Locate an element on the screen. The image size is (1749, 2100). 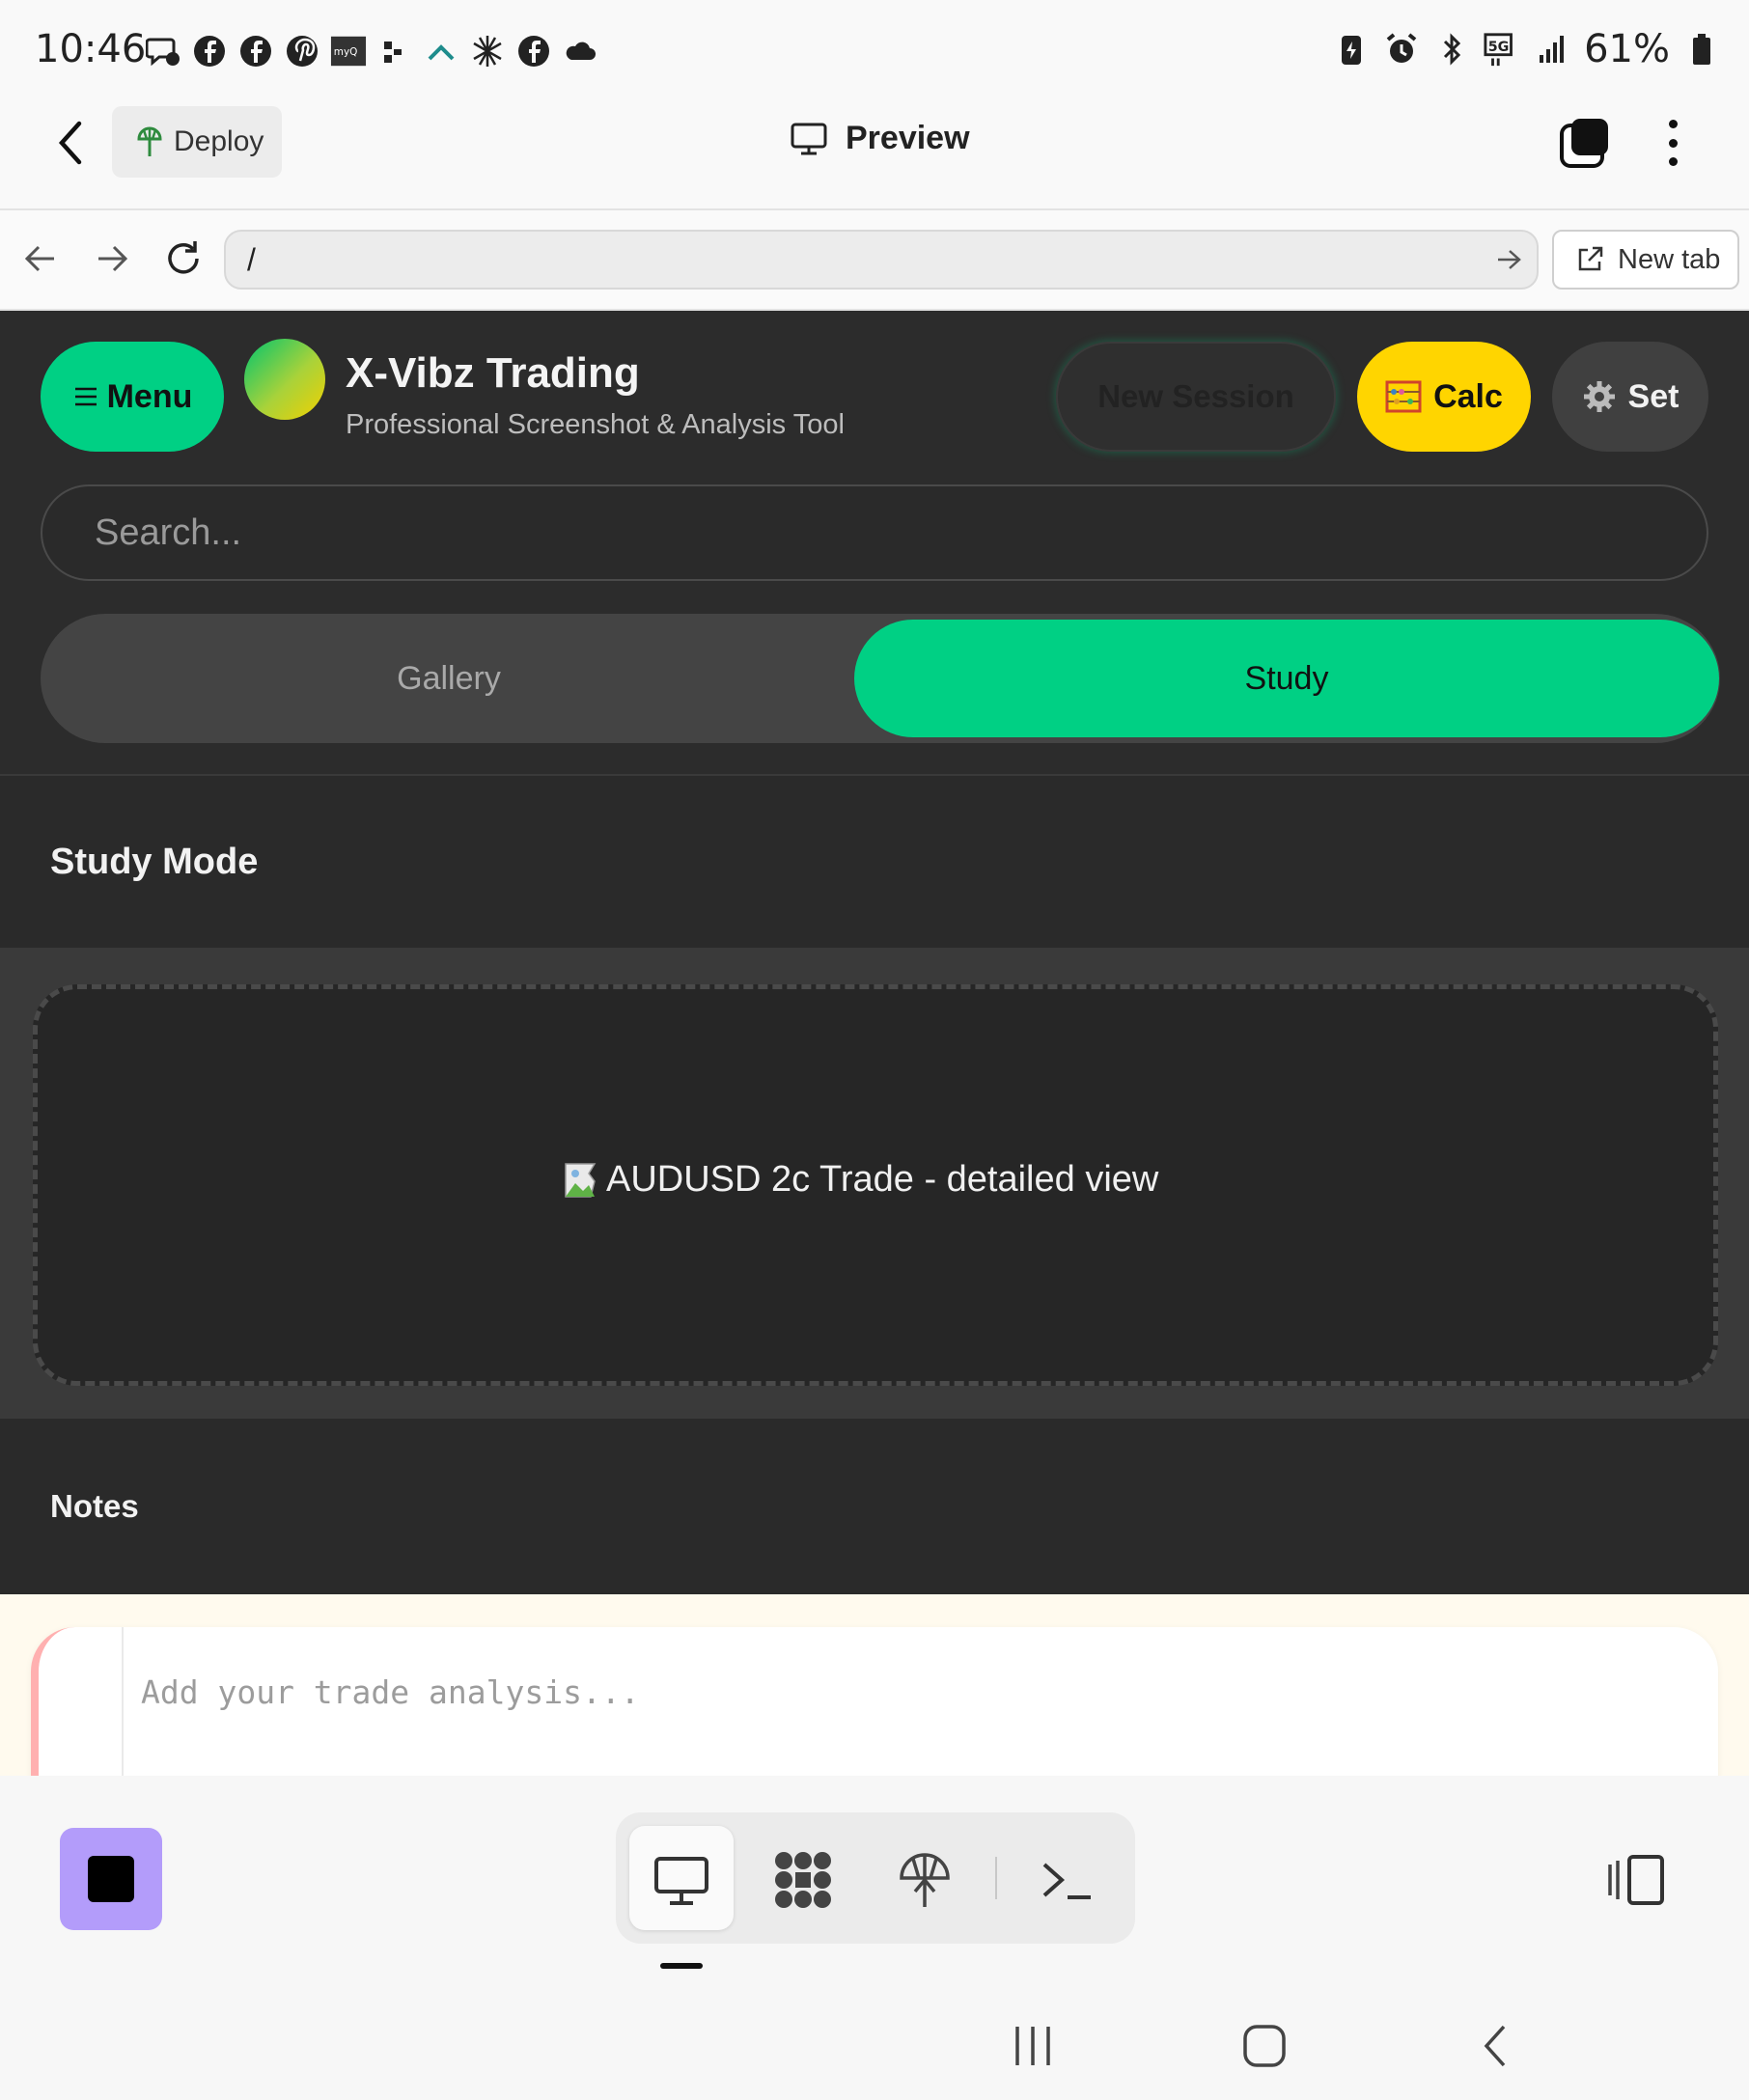
battery-percent: 61% is located at coordinates (1627, 49).